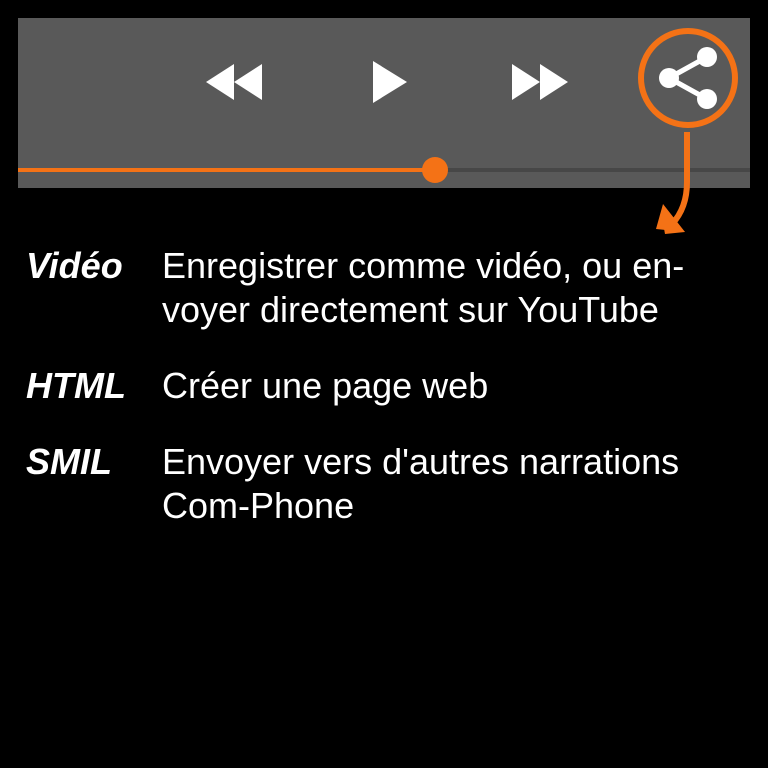  What do you see at coordinates (69, 461) in the screenshot?
I see `option-term: SMIL` at bounding box center [69, 461].